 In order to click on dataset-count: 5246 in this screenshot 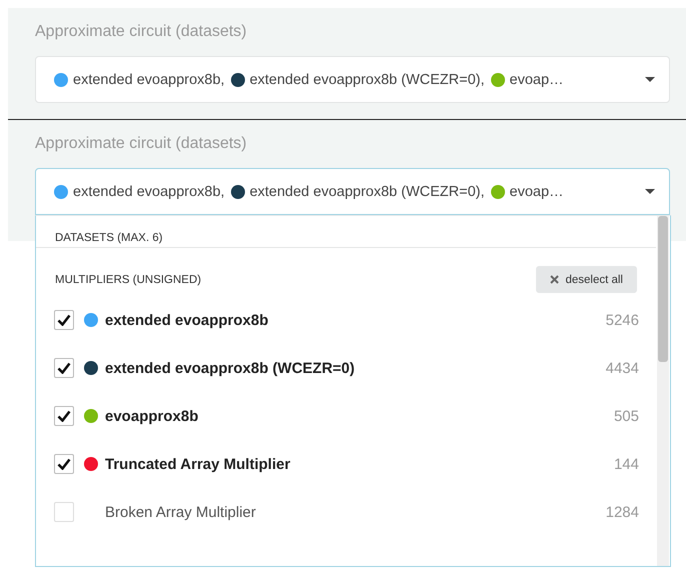, I will do `click(622, 320)`.